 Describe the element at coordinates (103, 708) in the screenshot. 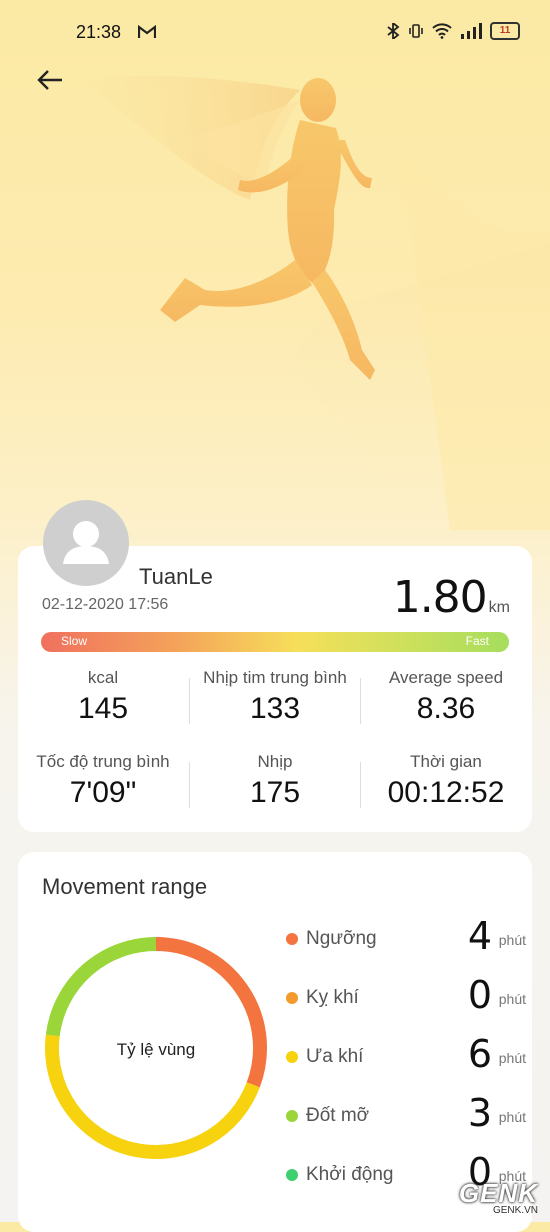

I see `stat-value: 145` at that location.